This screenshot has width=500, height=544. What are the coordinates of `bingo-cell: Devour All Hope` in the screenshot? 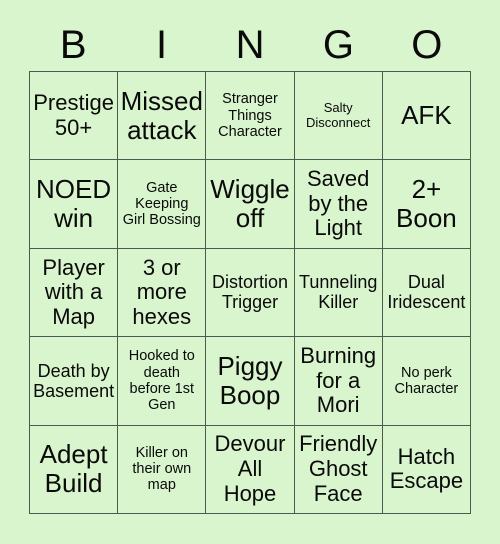 It's located at (250, 469).